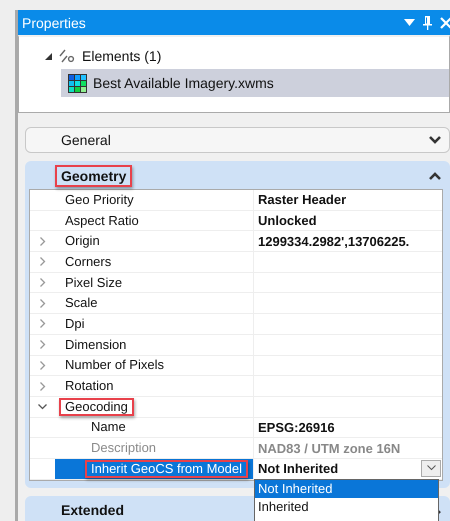  I want to click on property-name-cell: Geo Priority, so click(154, 200).